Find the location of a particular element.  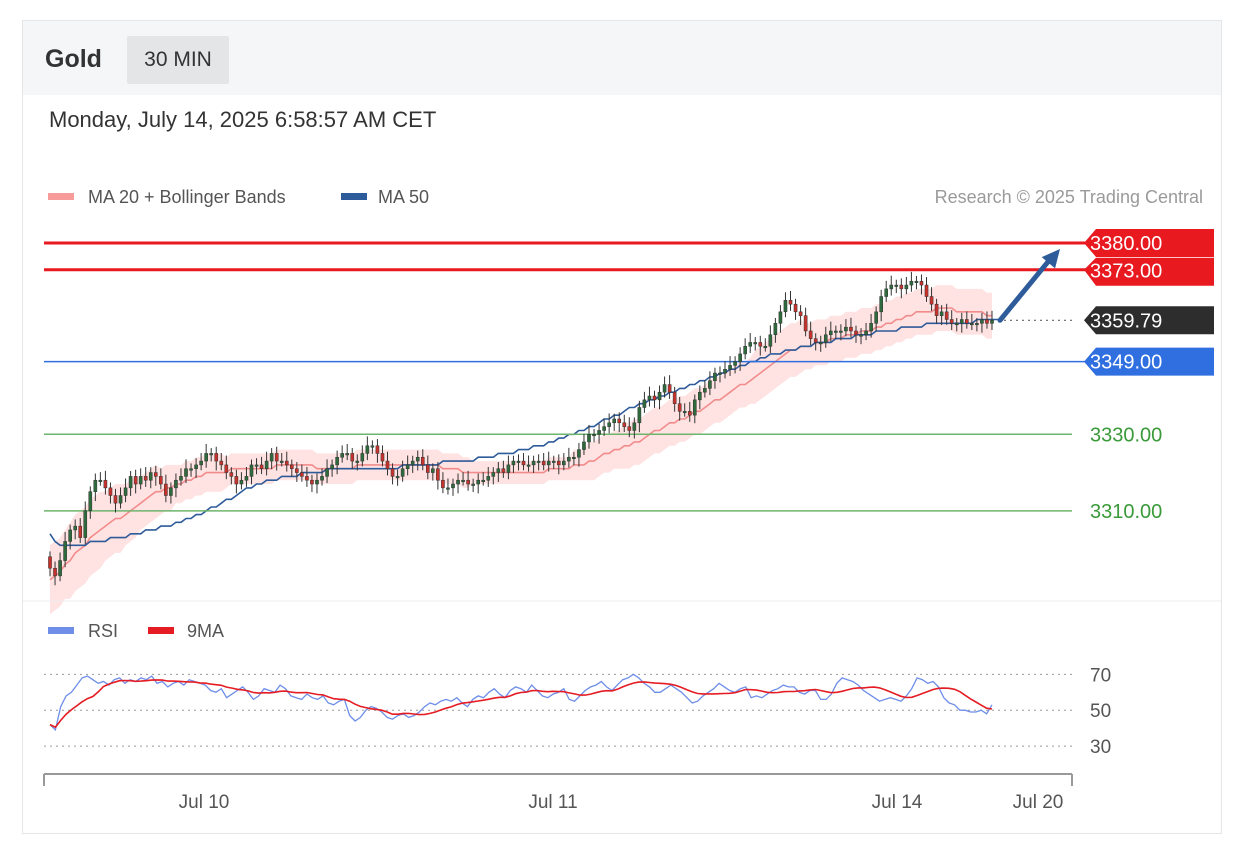

arrow-shaft is located at coordinates (1026, 288).